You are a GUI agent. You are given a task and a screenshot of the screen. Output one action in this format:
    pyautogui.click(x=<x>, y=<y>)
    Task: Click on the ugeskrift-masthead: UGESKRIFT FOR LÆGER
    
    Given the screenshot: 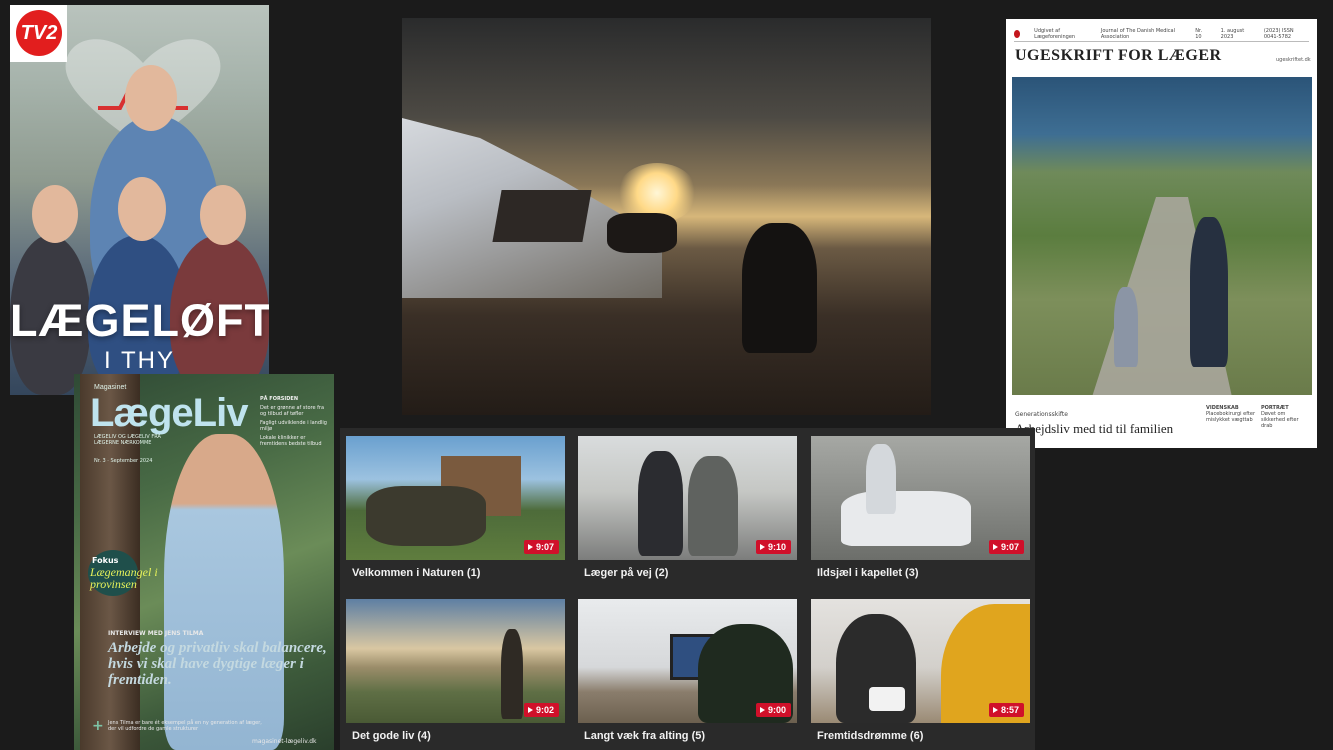 What is the action you would take?
    pyautogui.click(x=1118, y=55)
    